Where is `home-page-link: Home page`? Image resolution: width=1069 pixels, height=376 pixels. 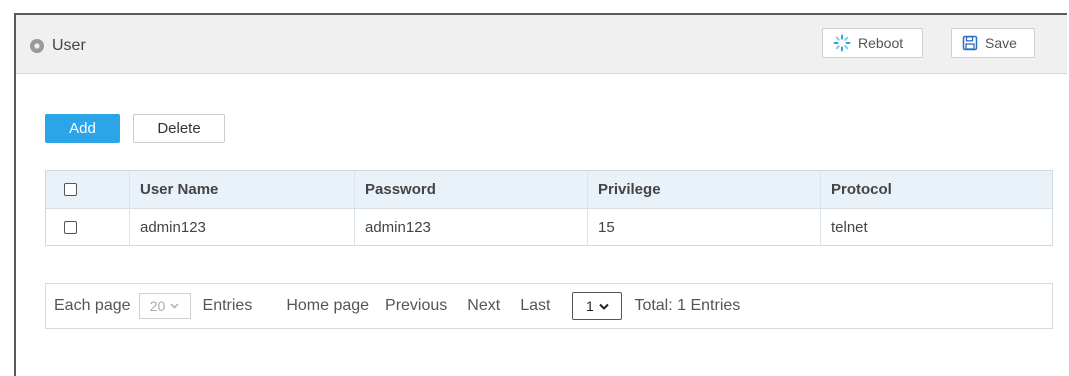
home-page-link: Home page is located at coordinates (327, 306).